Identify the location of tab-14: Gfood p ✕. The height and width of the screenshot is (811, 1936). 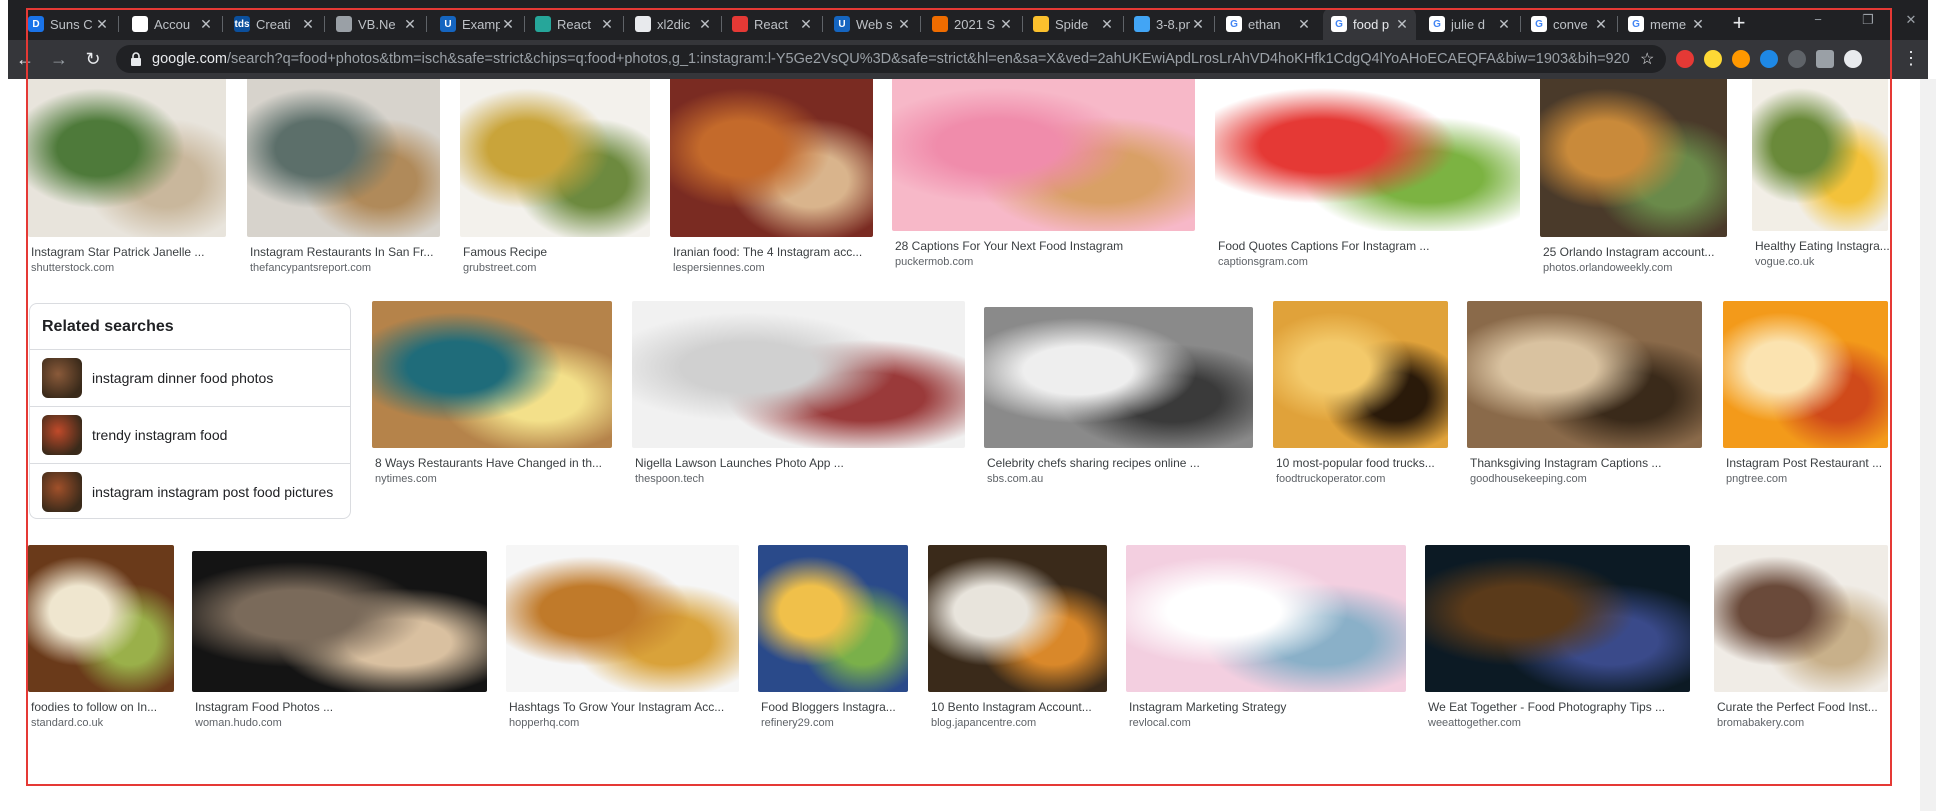
(1369, 24).